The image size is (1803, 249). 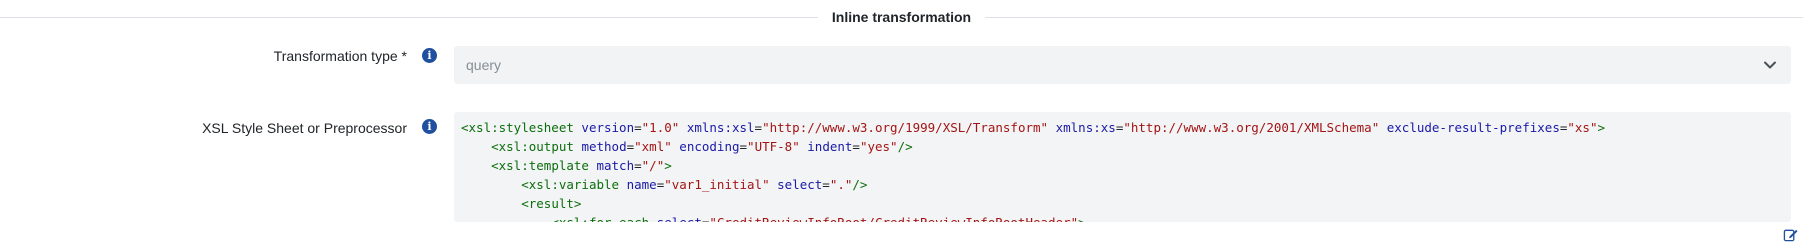 What do you see at coordinates (551, 203) in the screenshot?
I see `code-line: <result>` at bounding box center [551, 203].